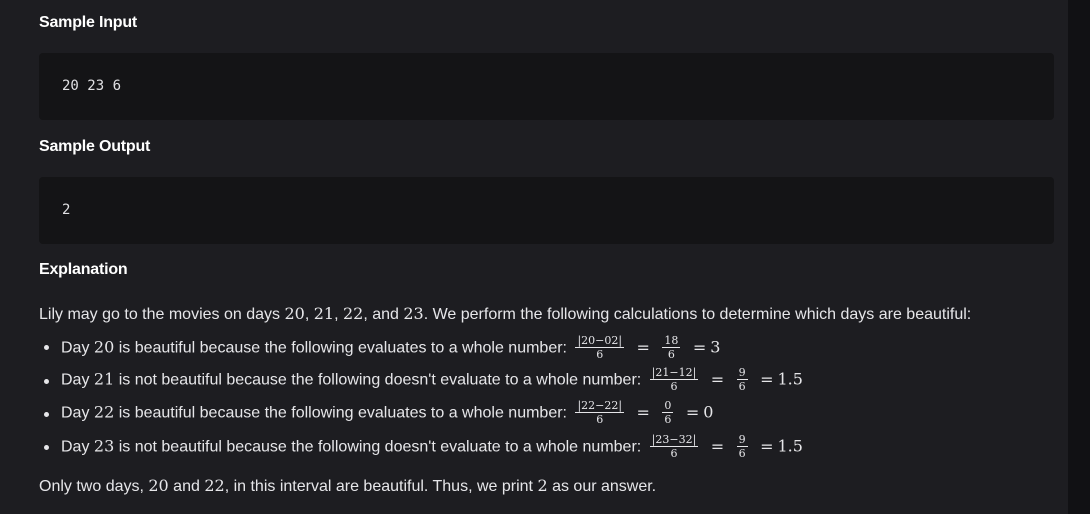  Describe the element at coordinates (715, 347) in the screenshot. I see `result-value: 3` at that location.